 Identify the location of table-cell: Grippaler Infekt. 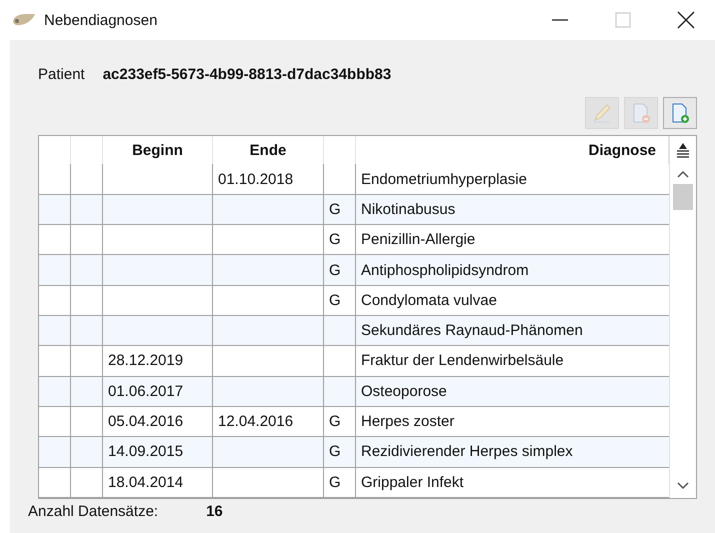
(412, 482).